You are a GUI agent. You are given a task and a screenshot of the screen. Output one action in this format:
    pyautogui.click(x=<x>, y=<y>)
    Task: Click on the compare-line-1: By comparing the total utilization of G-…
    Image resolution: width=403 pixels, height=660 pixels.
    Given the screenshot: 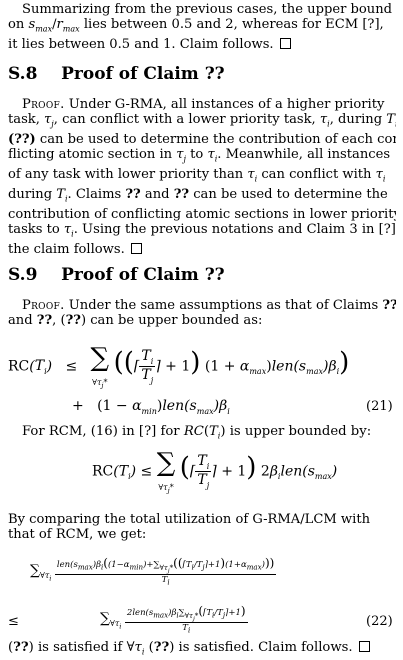 What is the action you would take?
    pyautogui.click(x=189, y=519)
    